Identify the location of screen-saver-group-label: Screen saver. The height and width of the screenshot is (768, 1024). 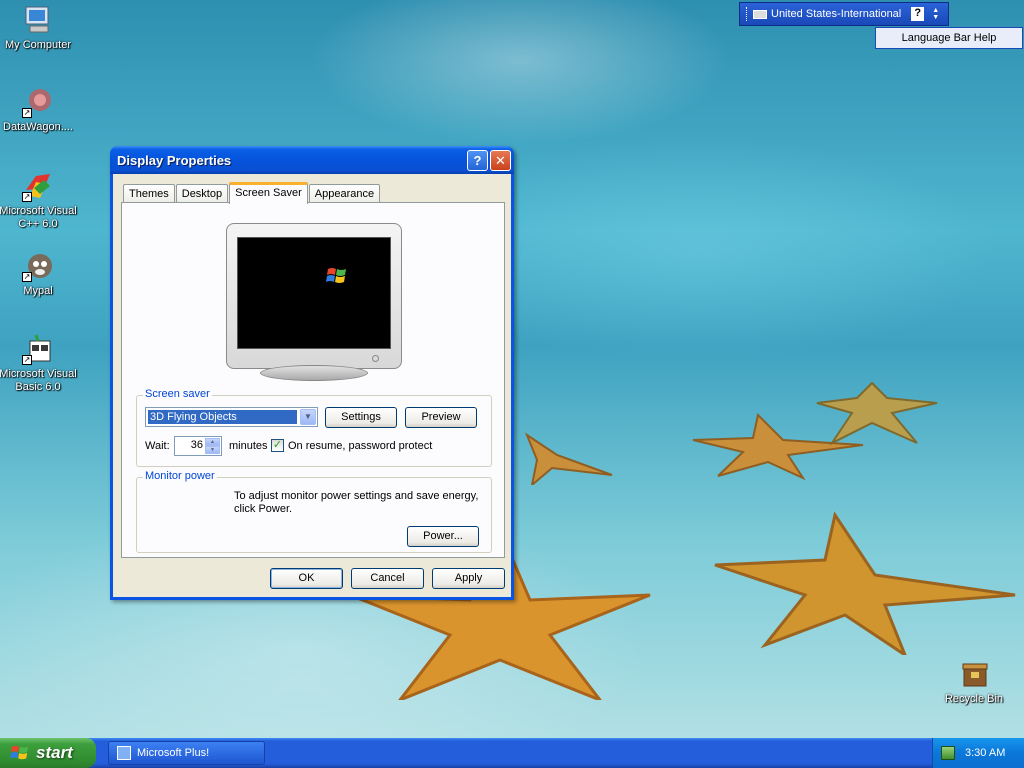
(177, 394).